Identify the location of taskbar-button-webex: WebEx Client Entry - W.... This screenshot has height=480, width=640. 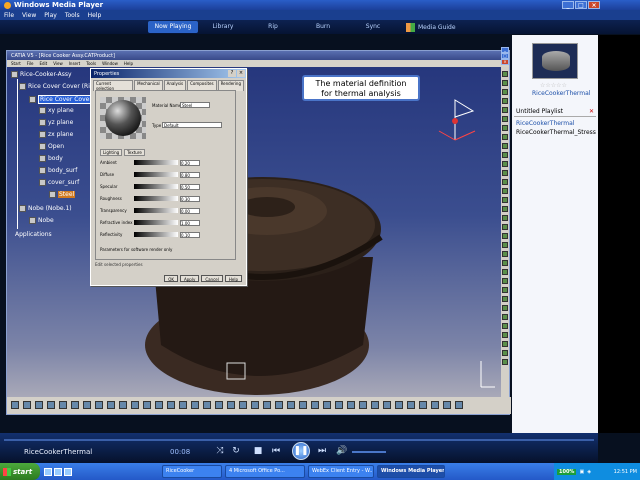
(341, 471).